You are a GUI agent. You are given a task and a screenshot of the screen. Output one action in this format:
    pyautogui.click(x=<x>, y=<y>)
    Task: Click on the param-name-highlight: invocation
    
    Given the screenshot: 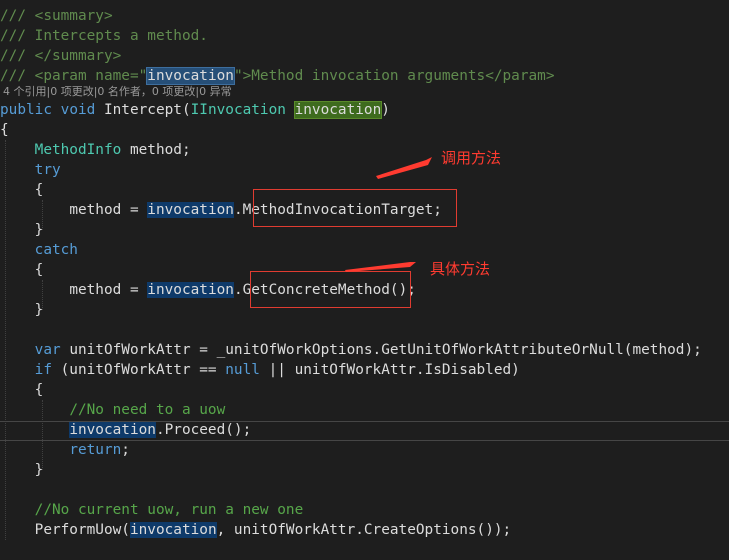 What is the action you would take?
    pyautogui.click(x=190, y=76)
    